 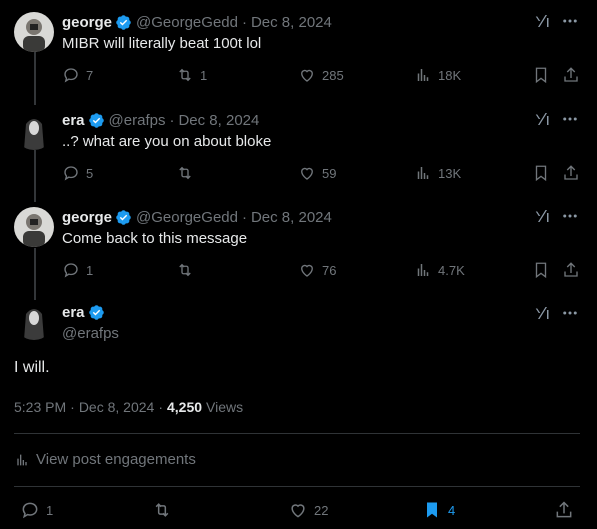 I want to click on main-tweet-actions: 1 22 4, so click(x=300, y=511).